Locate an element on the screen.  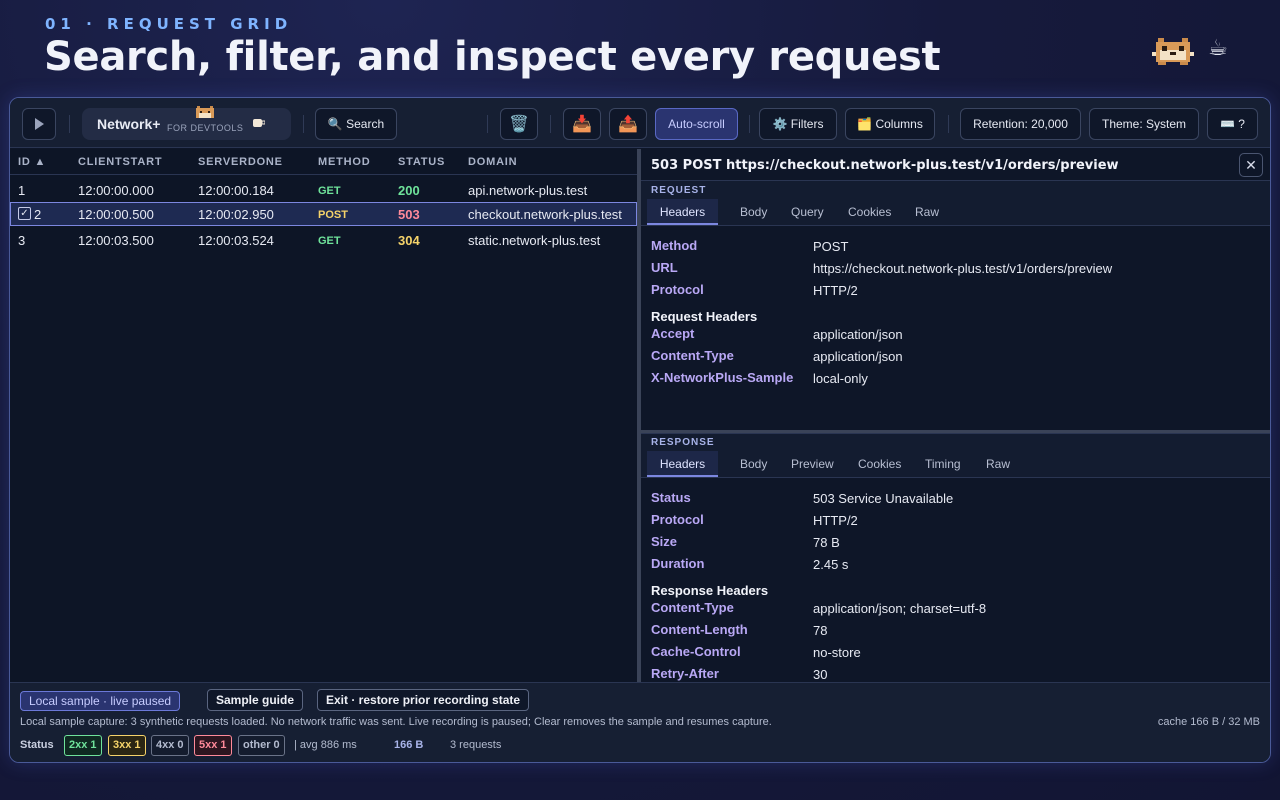
tab-response-preview: Preview is located at coordinates (812, 464).